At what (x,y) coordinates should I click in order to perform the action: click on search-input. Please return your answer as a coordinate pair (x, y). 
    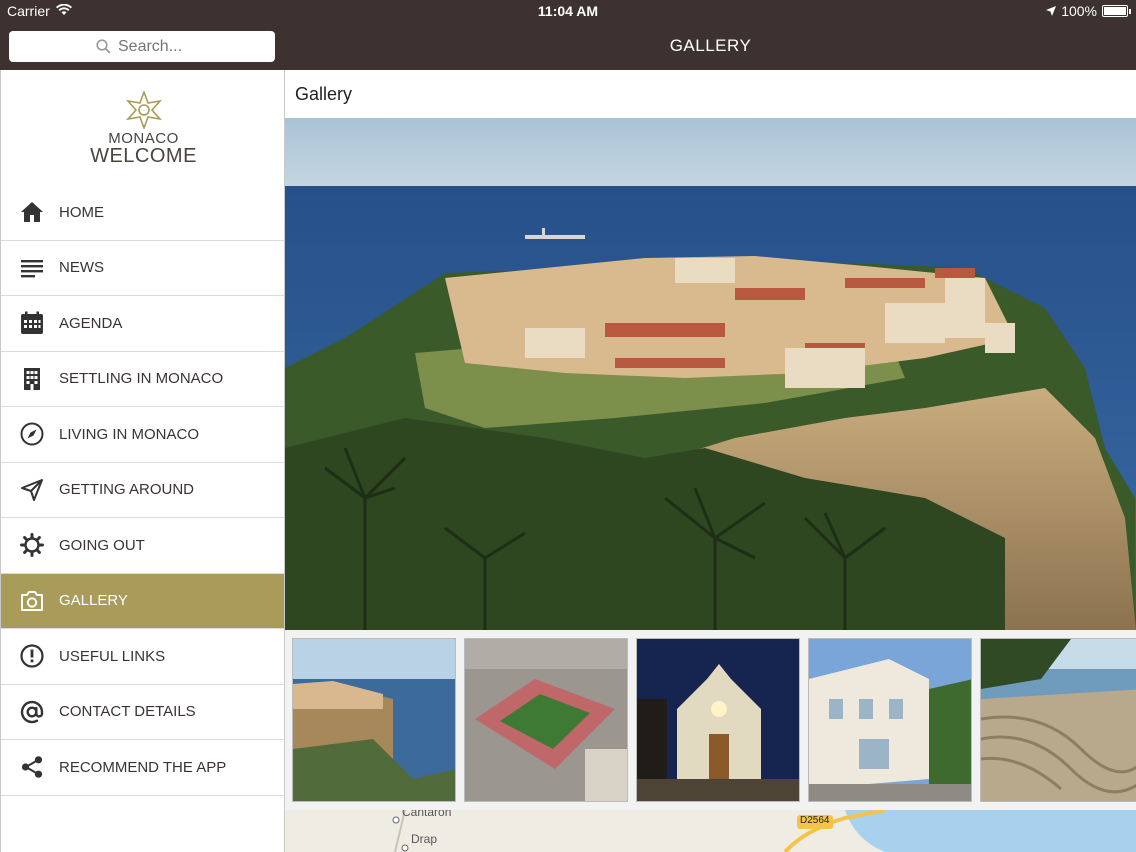
    Looking at the image, I should click on (153, 46).